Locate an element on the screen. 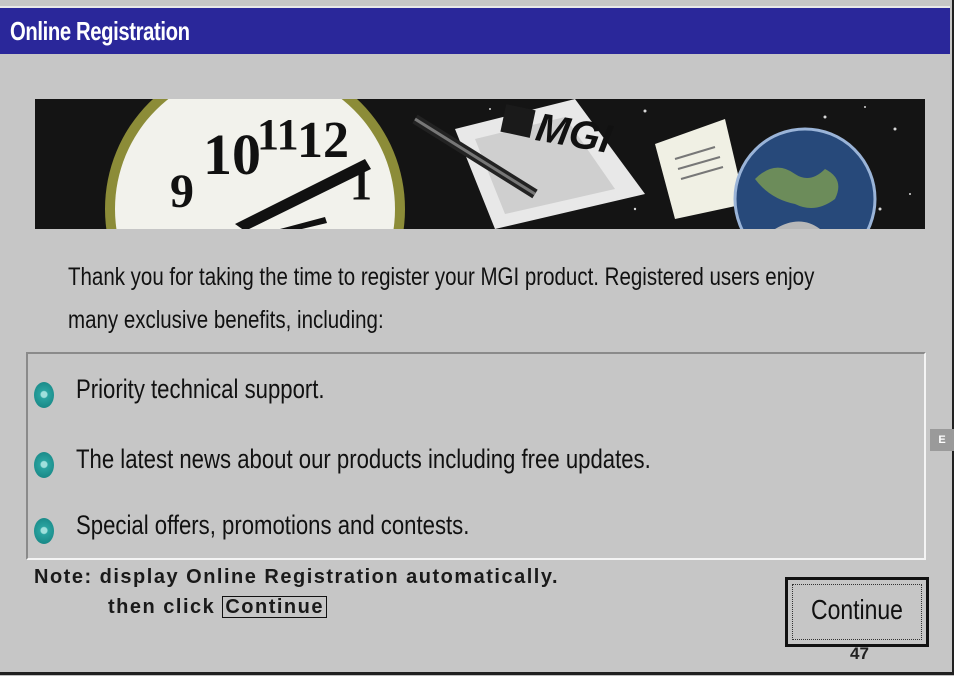 This screenshot has width=954, height=676. continue-button-label: Continue is located at coordinates (857, 609).